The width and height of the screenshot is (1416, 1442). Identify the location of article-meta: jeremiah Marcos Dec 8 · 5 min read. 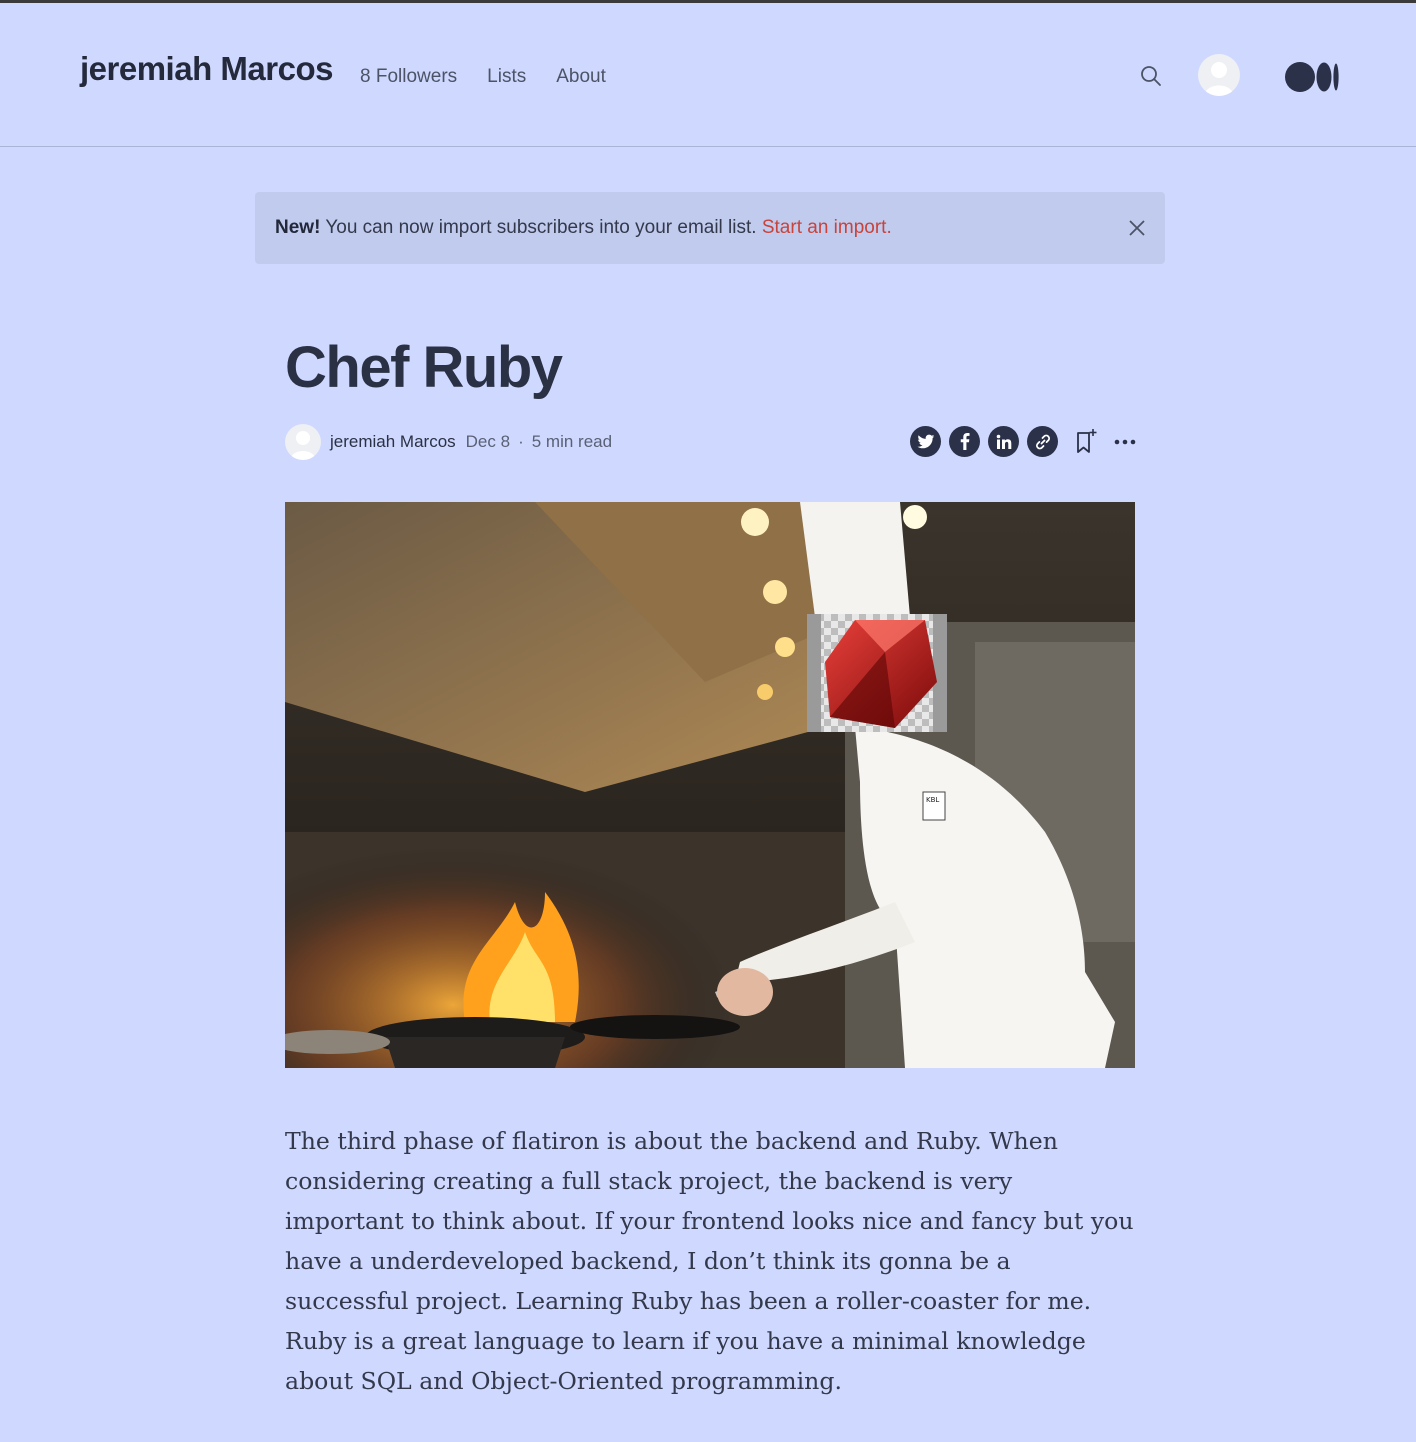
(448, 442).